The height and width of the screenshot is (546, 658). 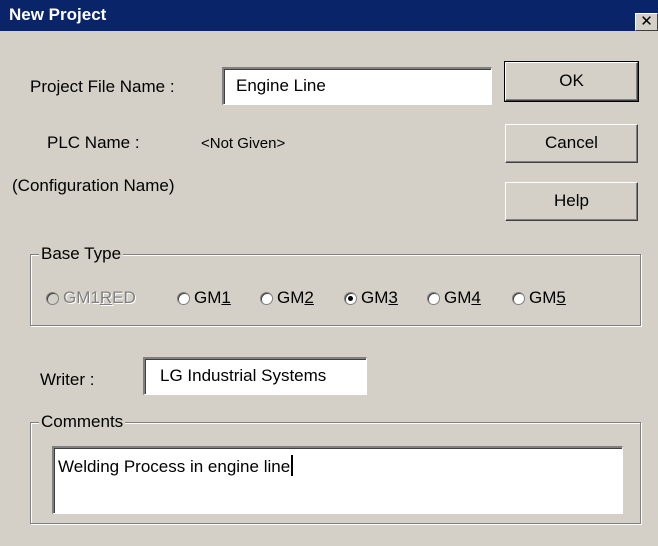 What do you see at coordinates (646, 22) in the screenshot?
I see `close-button: ✕` at bounding box center [646, 22].